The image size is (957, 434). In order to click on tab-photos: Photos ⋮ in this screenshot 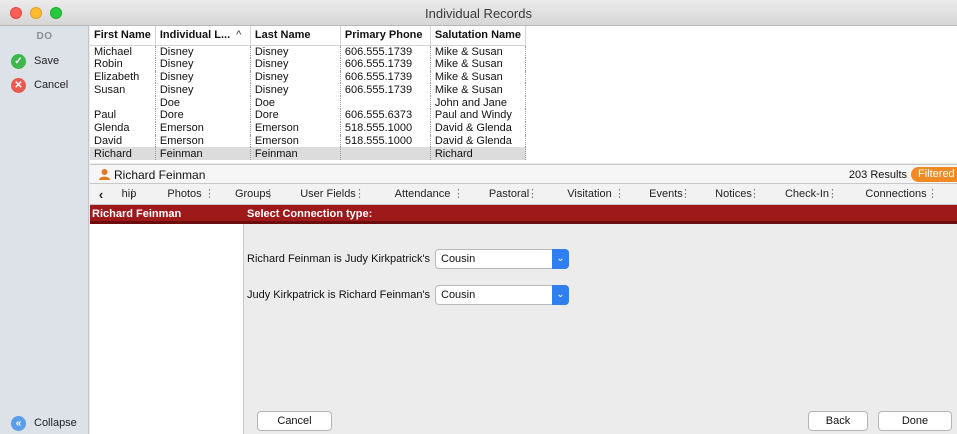, I will do `click(184, 194)`.